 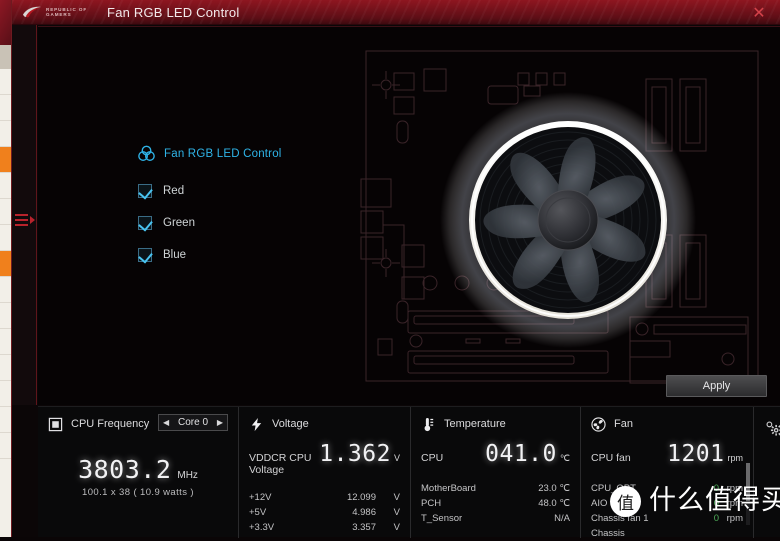 I want to click on fan-row-label: AIO Pump, so click(x=613, y=503).